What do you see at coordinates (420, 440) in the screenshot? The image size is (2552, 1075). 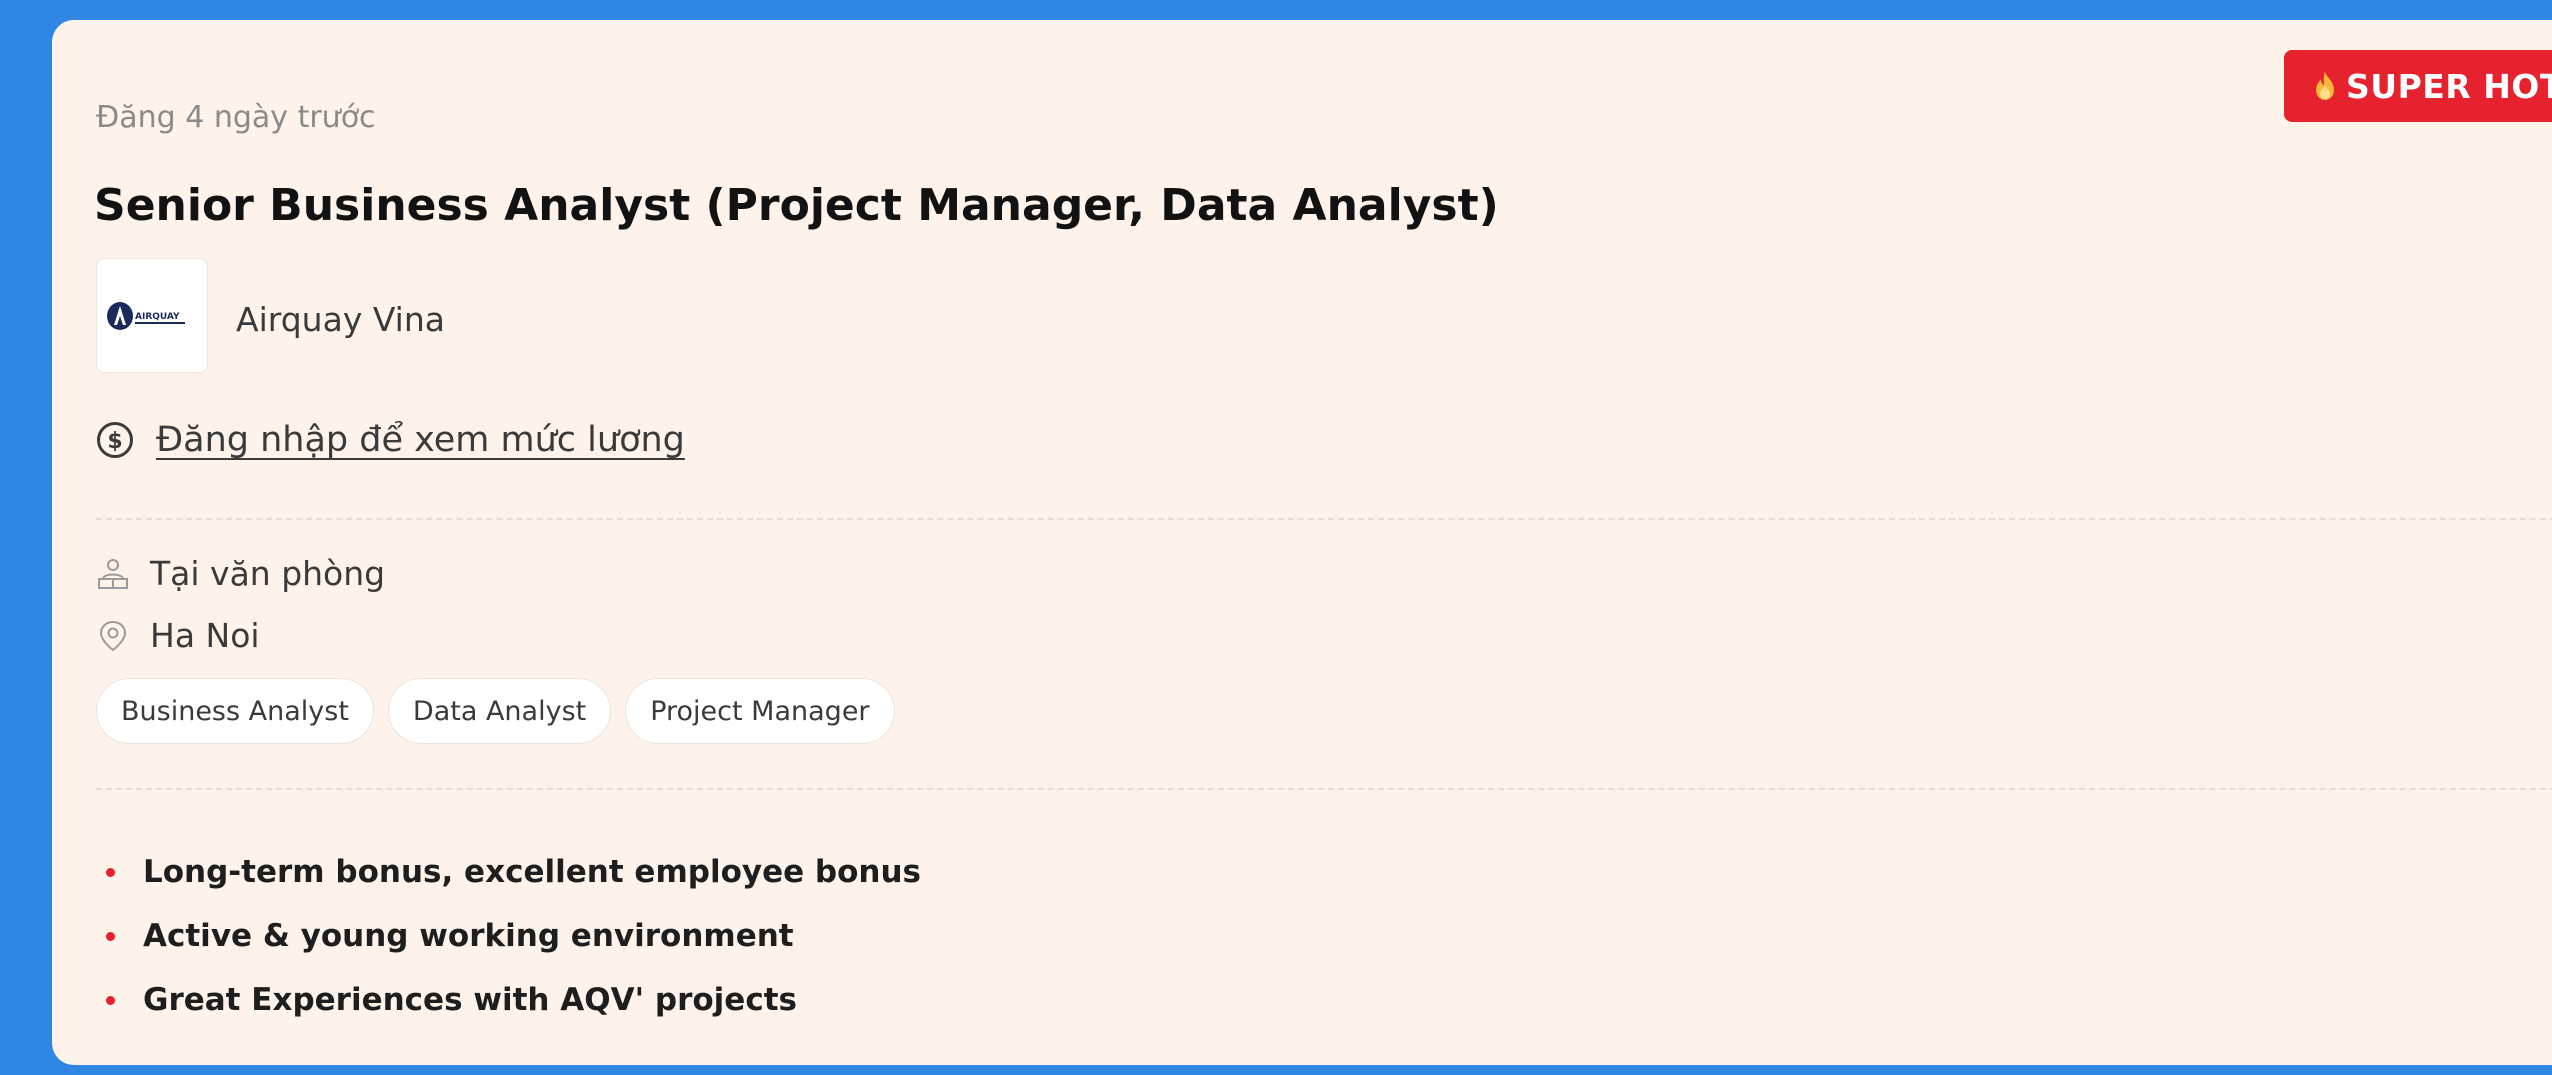 I see `login-to-view-salary-link: Đăng nhập để xem mức lương` at bounding box center [420, 440].